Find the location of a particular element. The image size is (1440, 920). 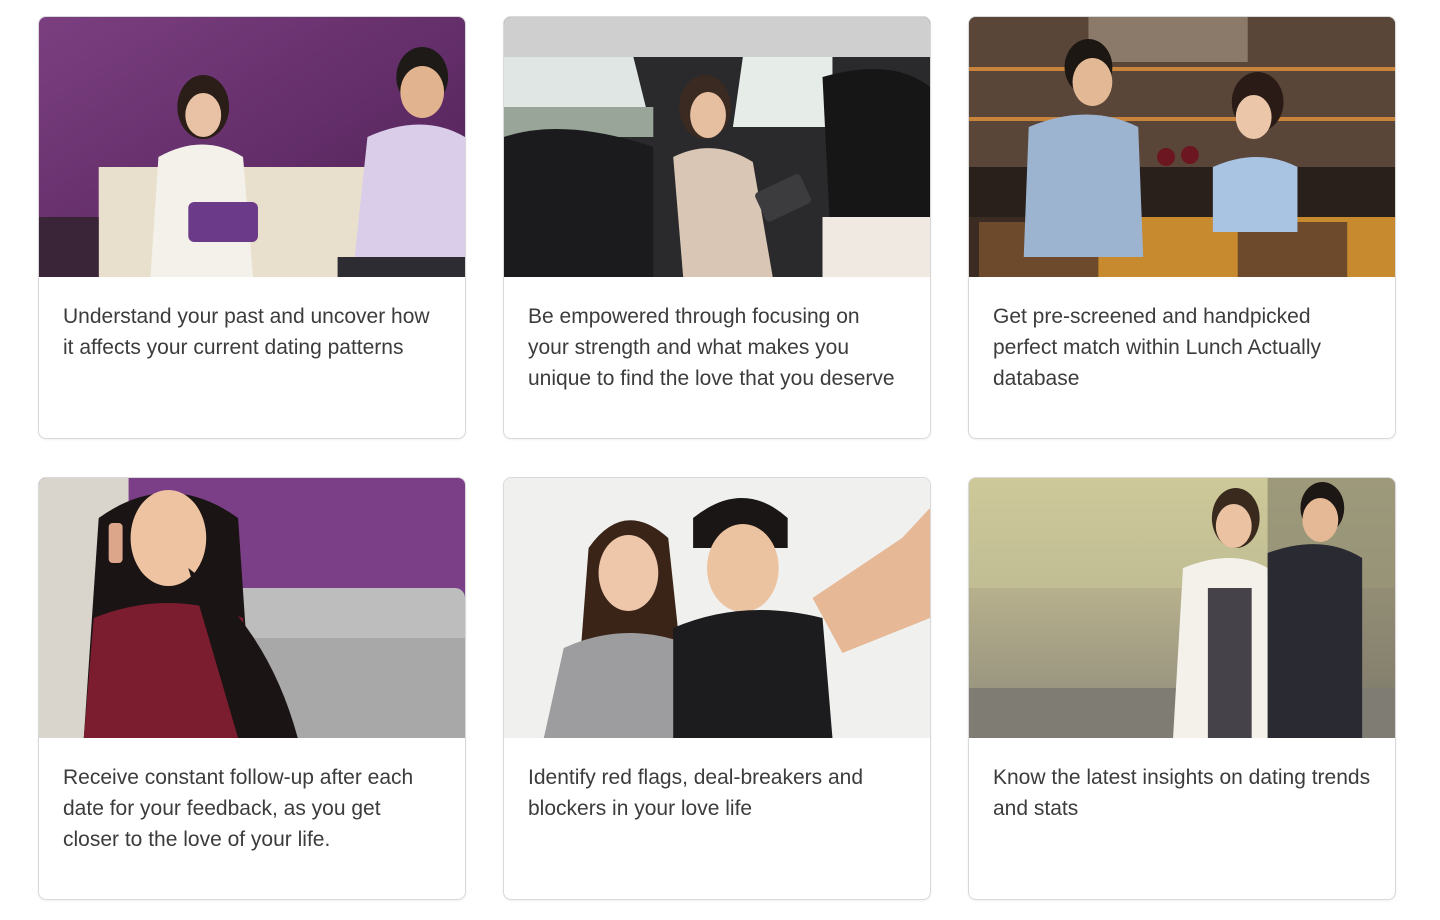

coaching-session-photo is located at coordinates (252, 147).